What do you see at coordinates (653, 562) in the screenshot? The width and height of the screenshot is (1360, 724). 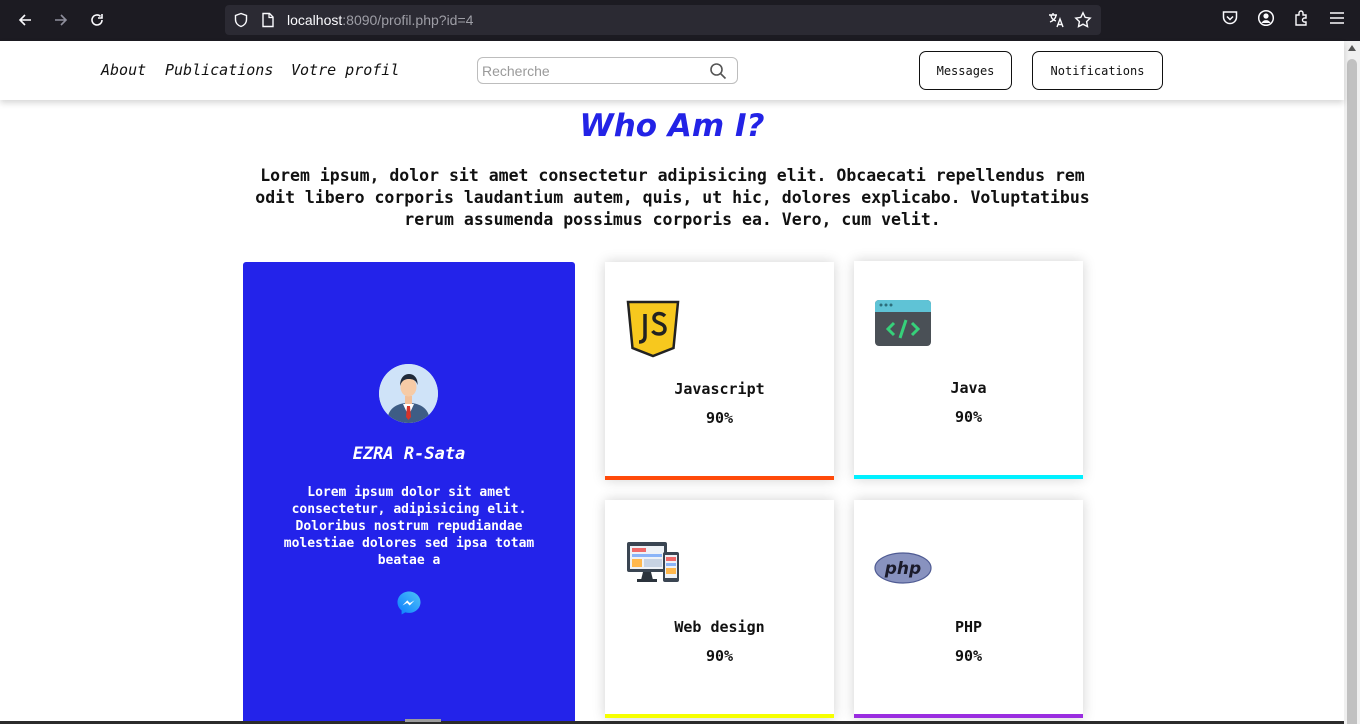 I see `web-design-icon` at bounding box center [653, 562].